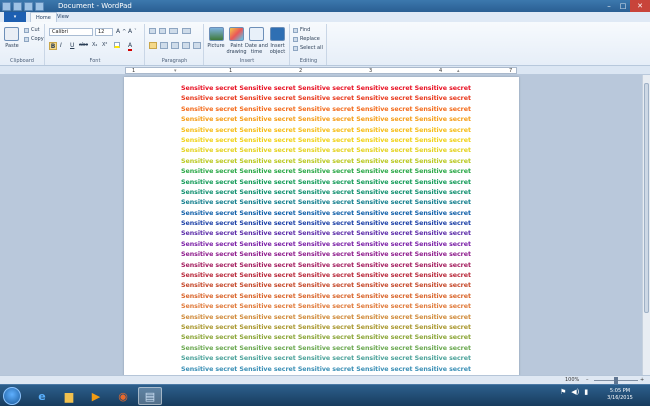 The image size is (650, 406). What do you see at coordinates (563, 392) in the screenshot?
I see `action-center-flag-icon: ⚑` at bounding box center [563, 392].